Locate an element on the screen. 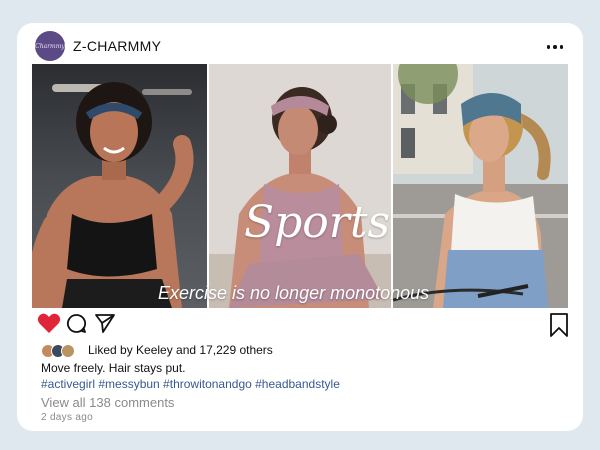 Image resolution: width=600 pixels, height=450 pixels. send-icon is located at coordinates (105, 326).